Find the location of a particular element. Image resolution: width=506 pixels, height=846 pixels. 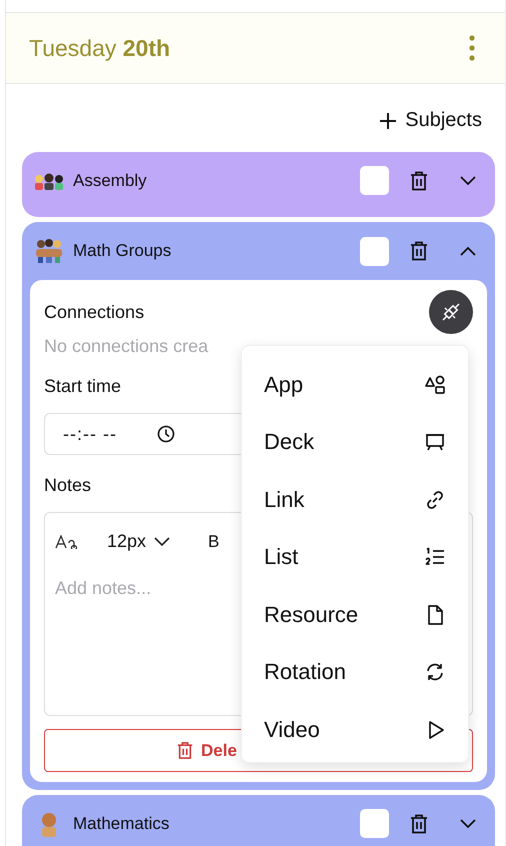

empty-connections-text: No connections crea is located at coordinates (126, 346).